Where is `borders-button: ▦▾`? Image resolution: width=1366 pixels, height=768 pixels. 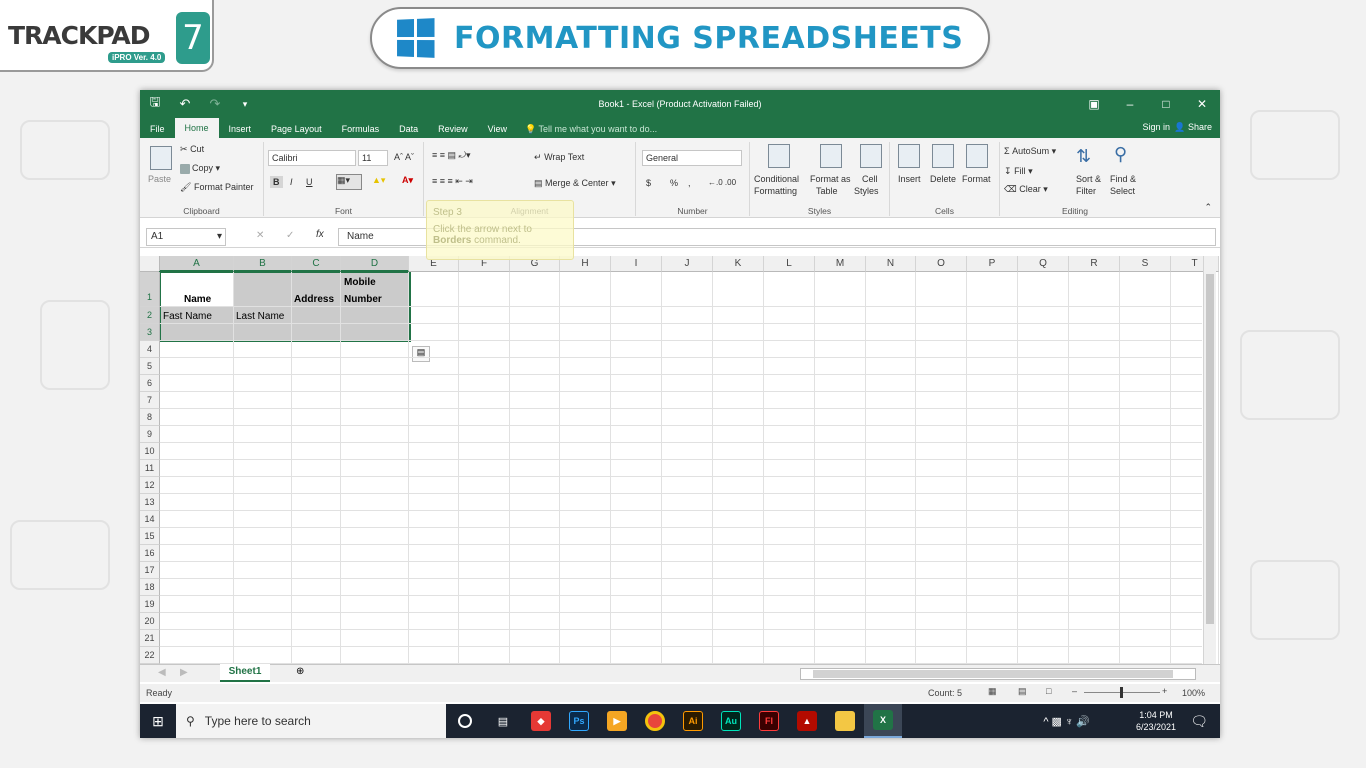 borders-button: ▦▾ is located at coordinates (349, 182).